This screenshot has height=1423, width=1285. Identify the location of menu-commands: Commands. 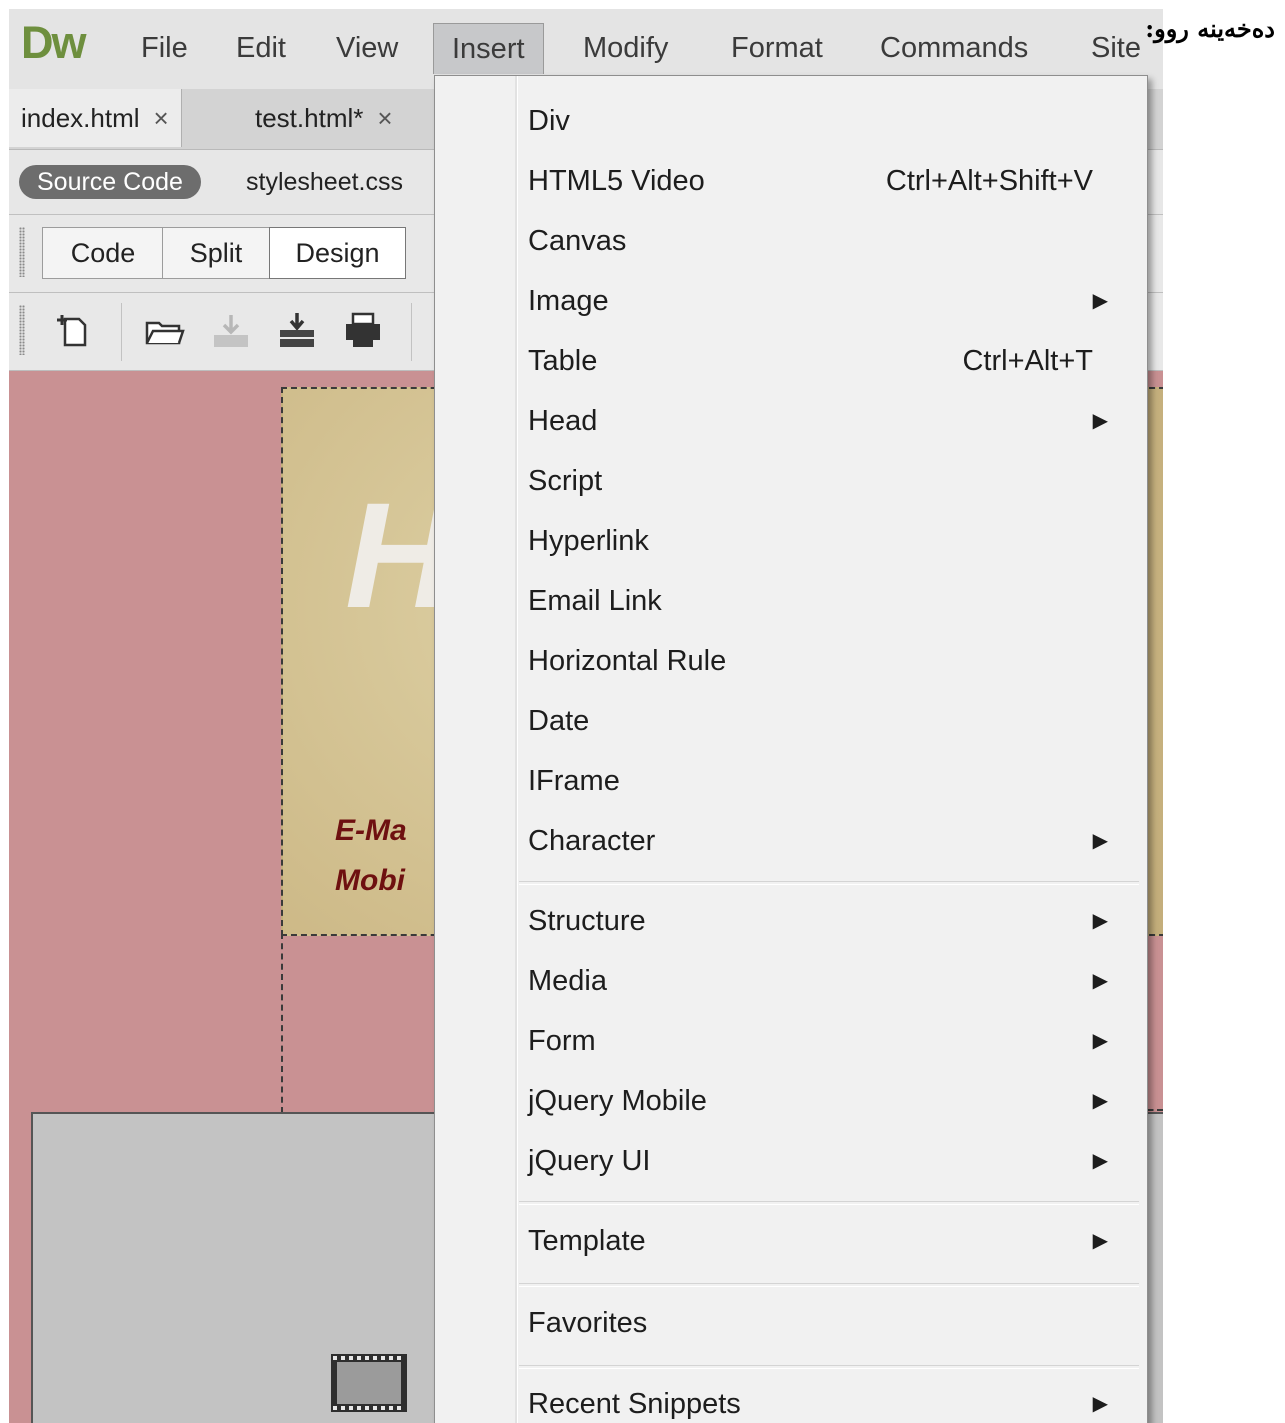
(954, 48).